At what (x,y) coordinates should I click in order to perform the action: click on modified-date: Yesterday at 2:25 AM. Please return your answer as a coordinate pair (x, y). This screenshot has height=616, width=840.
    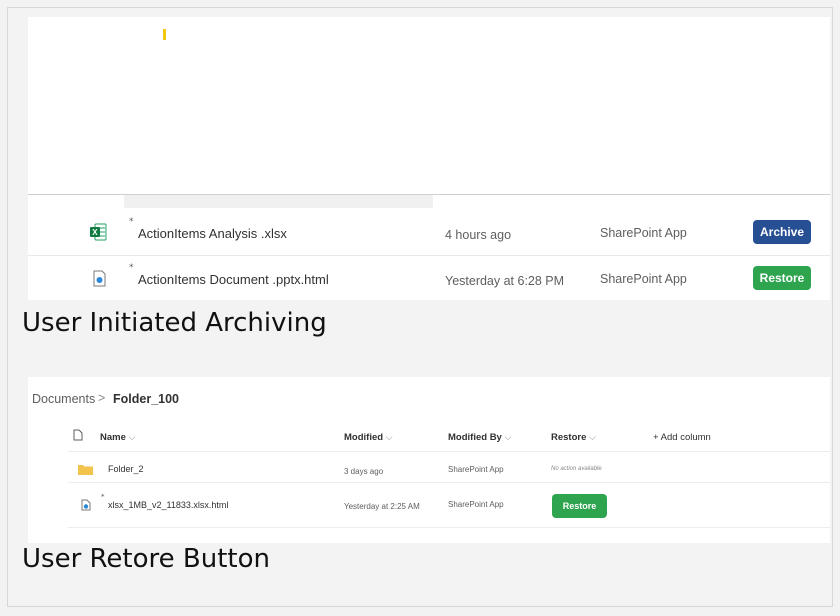
    Looking at the image, I should click on (382, 506).